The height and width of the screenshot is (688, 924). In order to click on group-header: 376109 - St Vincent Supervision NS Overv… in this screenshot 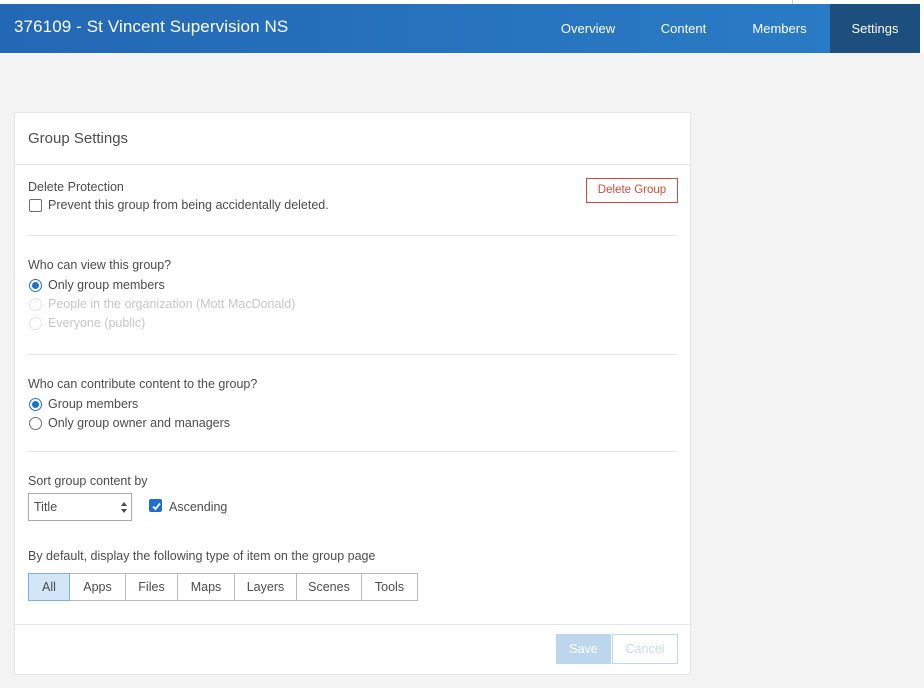, I will do `click(460, 28)`.